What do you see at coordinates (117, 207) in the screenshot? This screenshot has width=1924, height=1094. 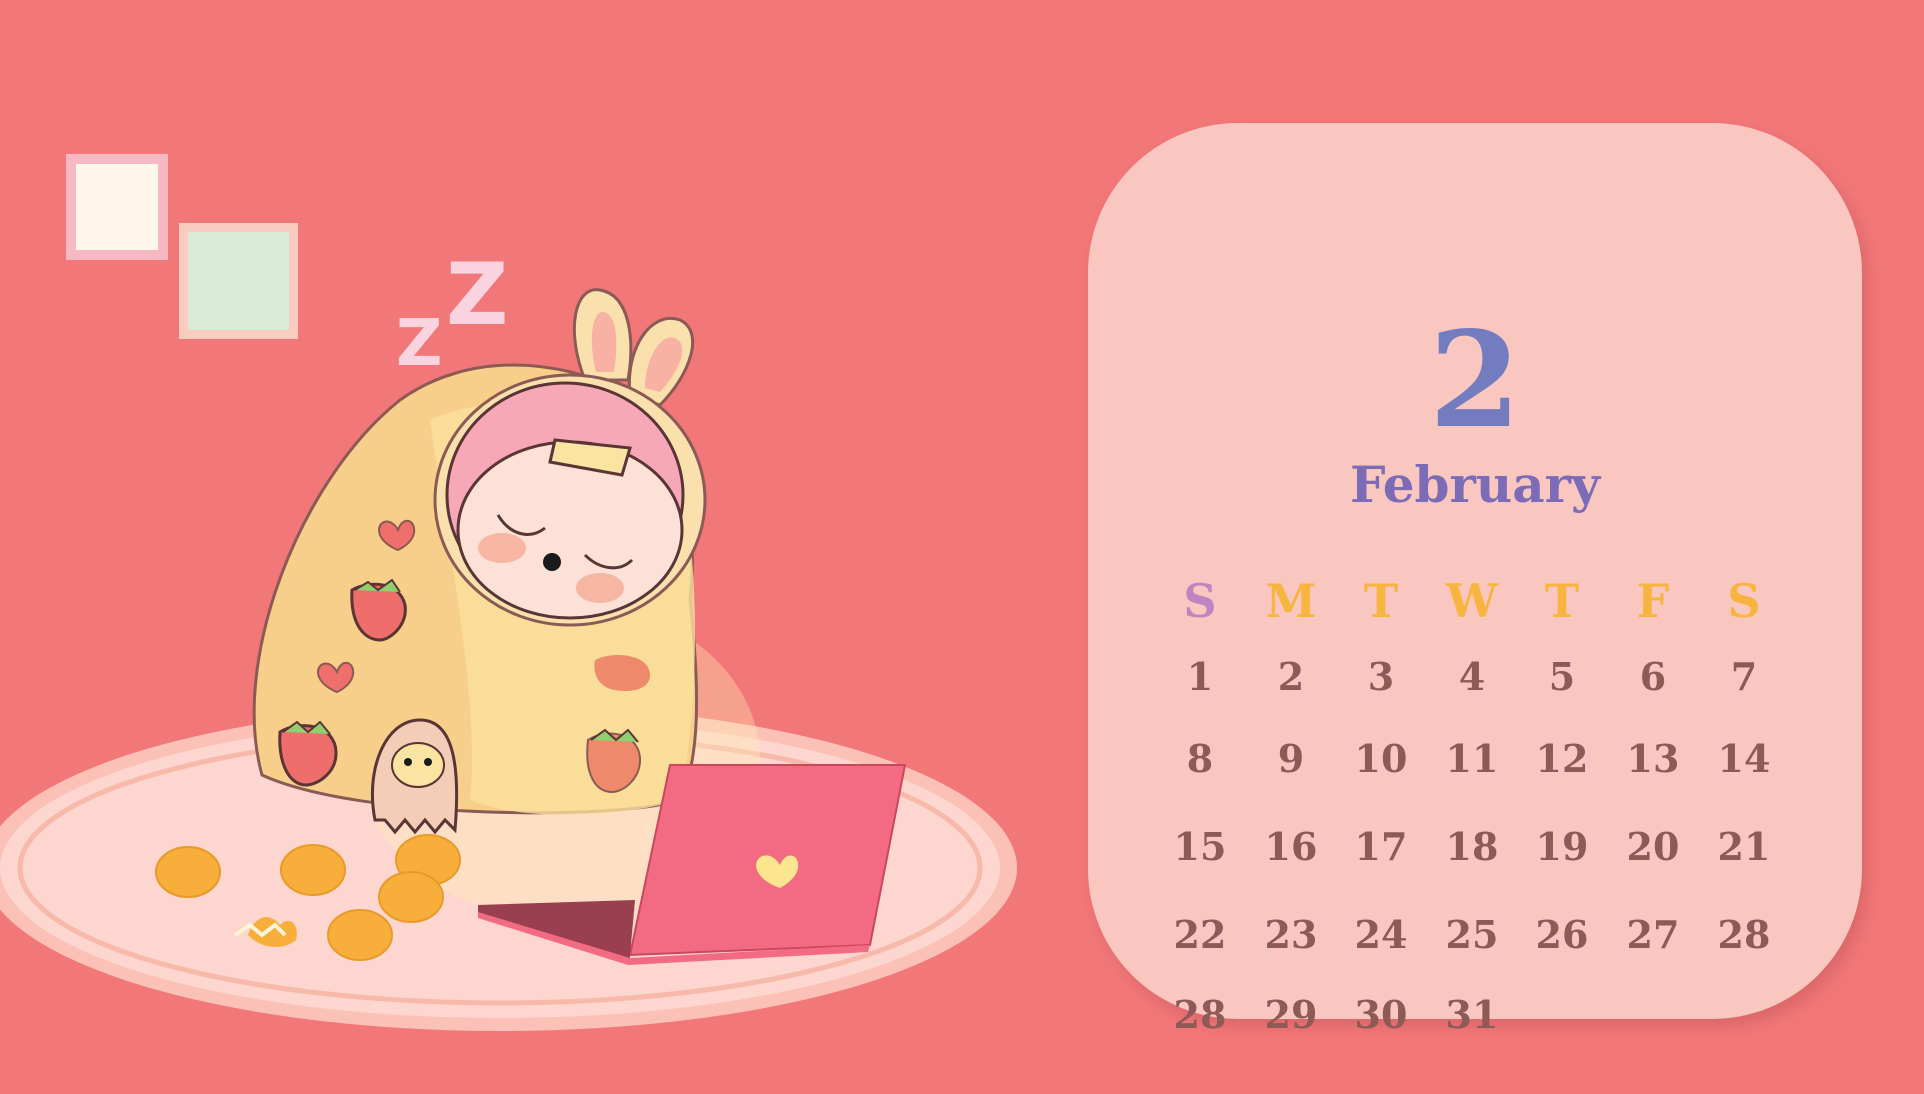 I see `wall-picture-ghost` at bounding box center [117, 207].